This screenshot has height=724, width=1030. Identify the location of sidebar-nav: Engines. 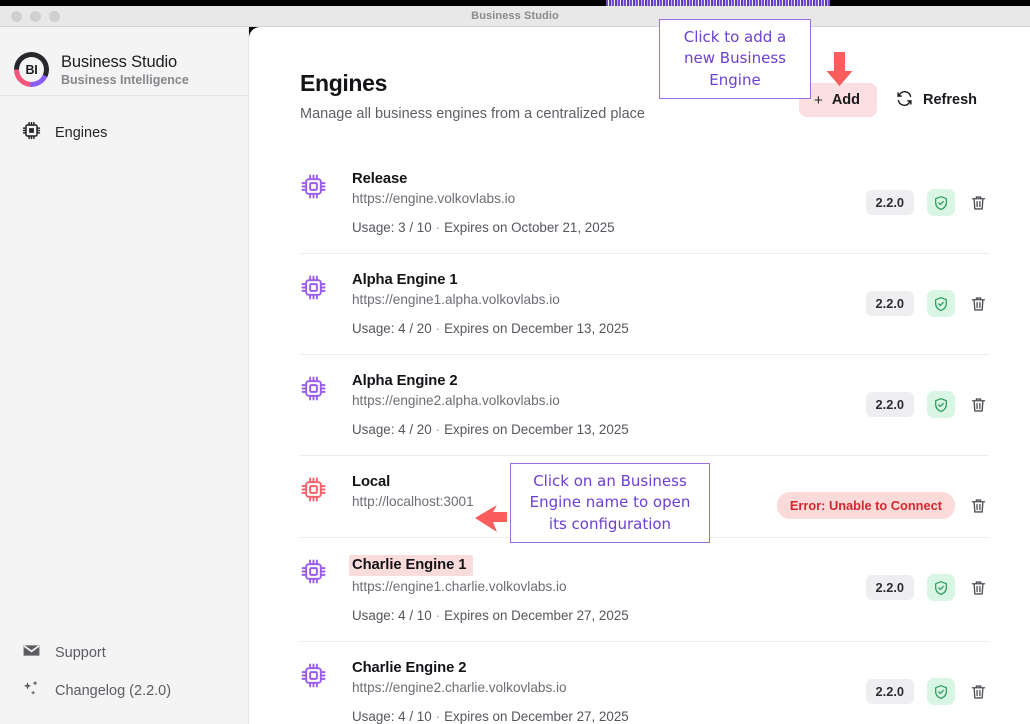
(124, 123).